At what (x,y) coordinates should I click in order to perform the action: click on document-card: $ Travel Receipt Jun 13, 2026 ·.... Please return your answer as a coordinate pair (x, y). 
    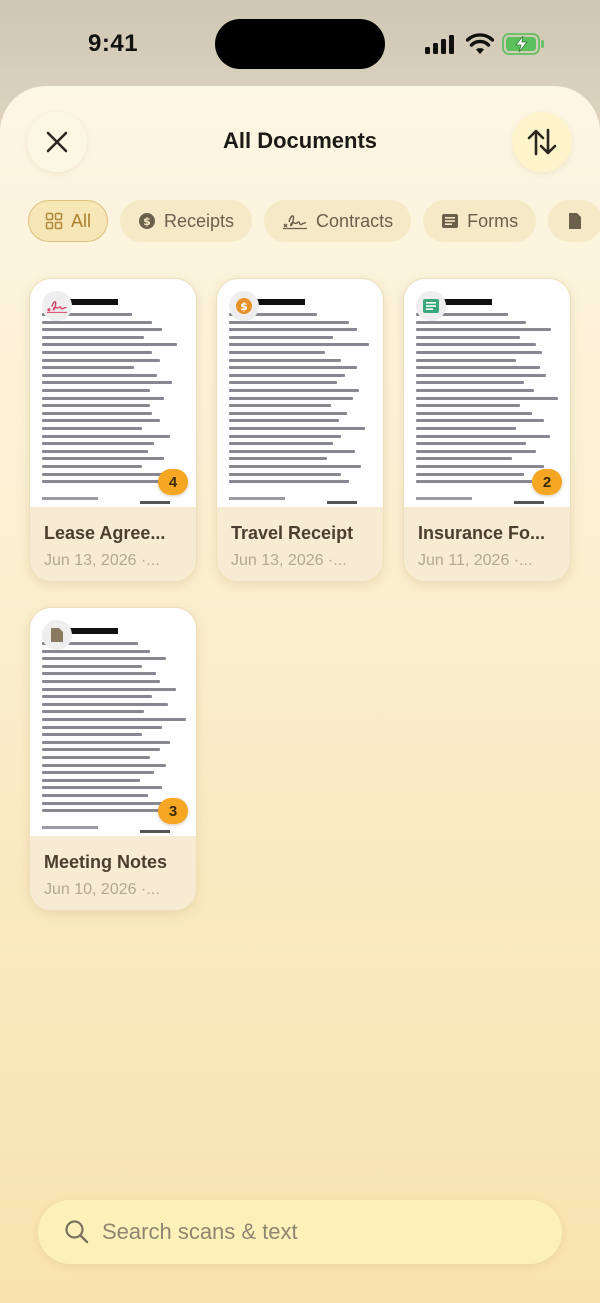
    Looking at the image, I should click on (300, 430).